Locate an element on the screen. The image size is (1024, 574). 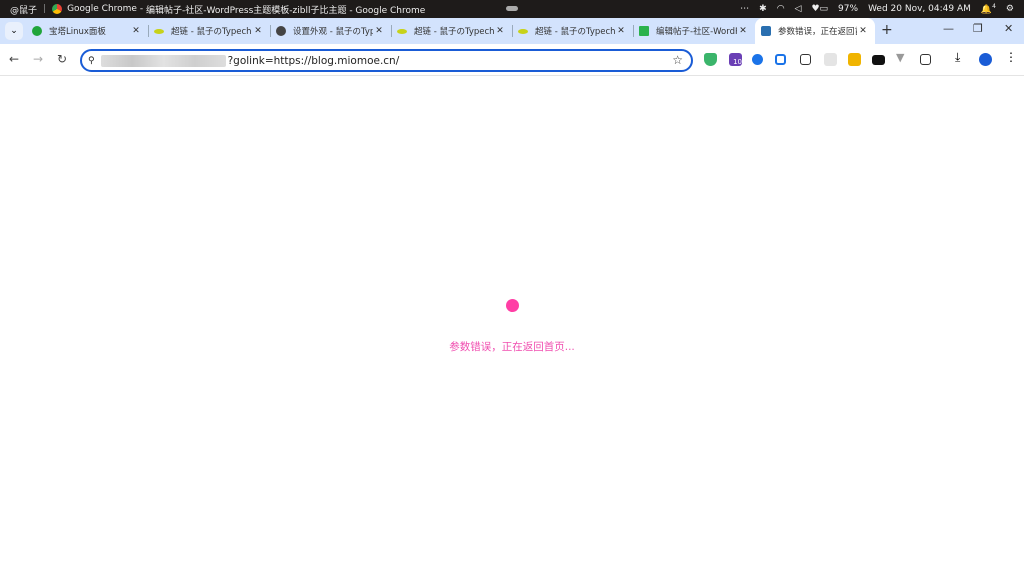
tab-6-active: 参数错误，正在返回首页✕ is located at coordinates (815, 31).